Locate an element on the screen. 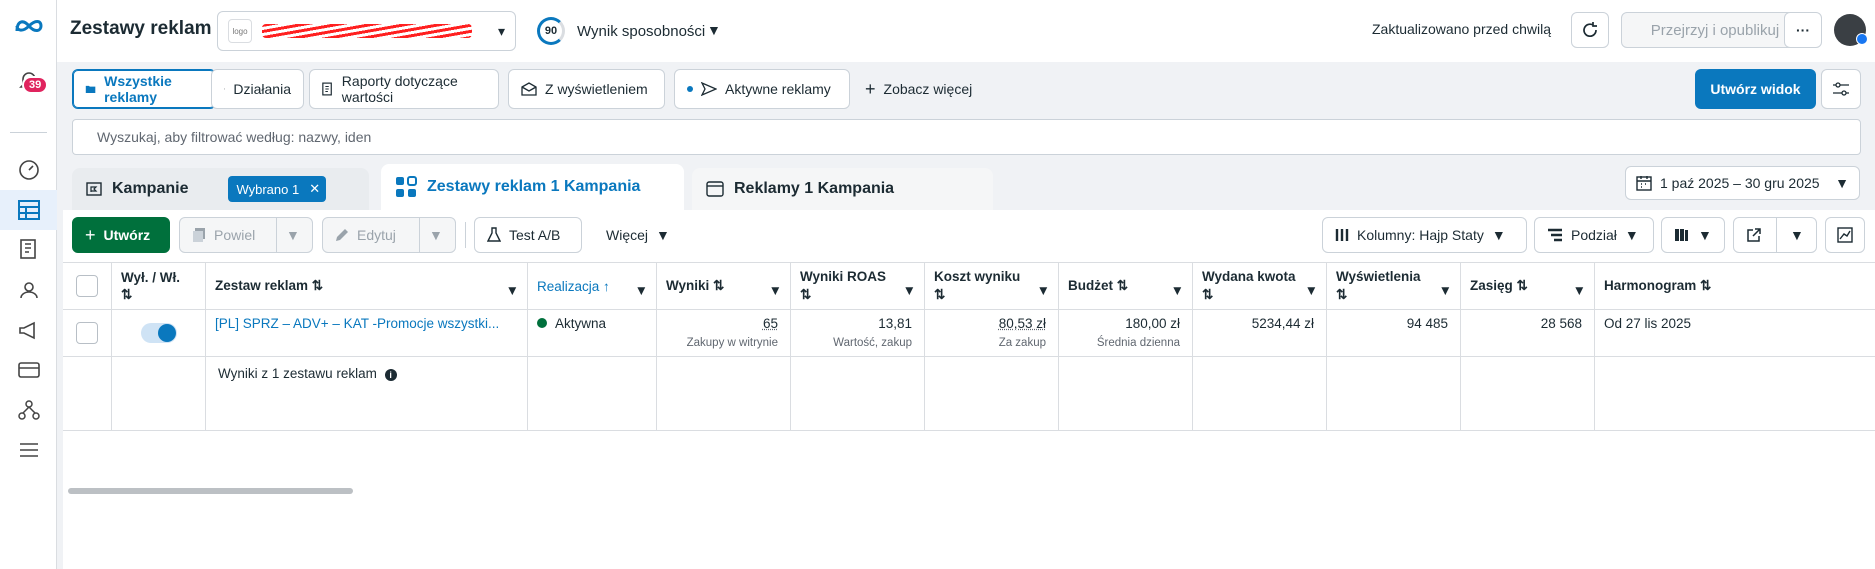  folder-icon is located at coordinates (90, 89).